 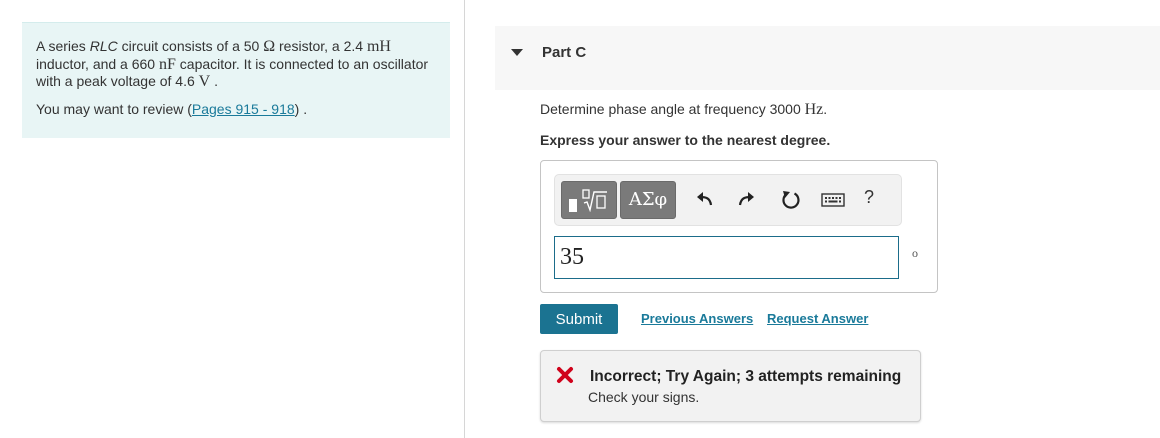 I want to click on answer-input, so click(x=726, y=257).